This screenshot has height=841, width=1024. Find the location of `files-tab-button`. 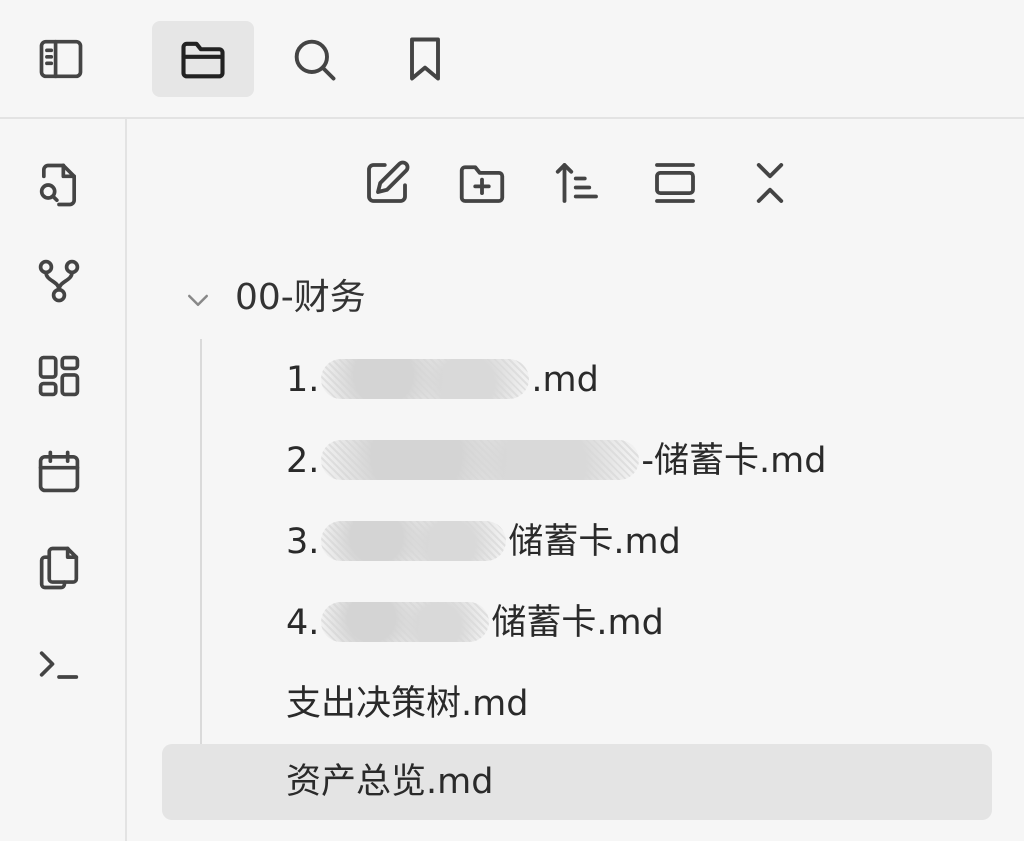

files-tab-button is located at coordinates (203, 59).